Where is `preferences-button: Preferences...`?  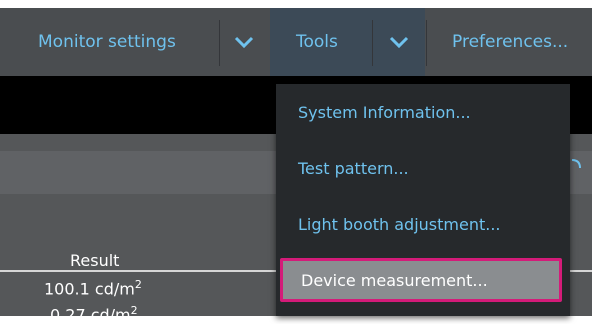
preferences-button: Preferences... is located at coordinates (510, 42).